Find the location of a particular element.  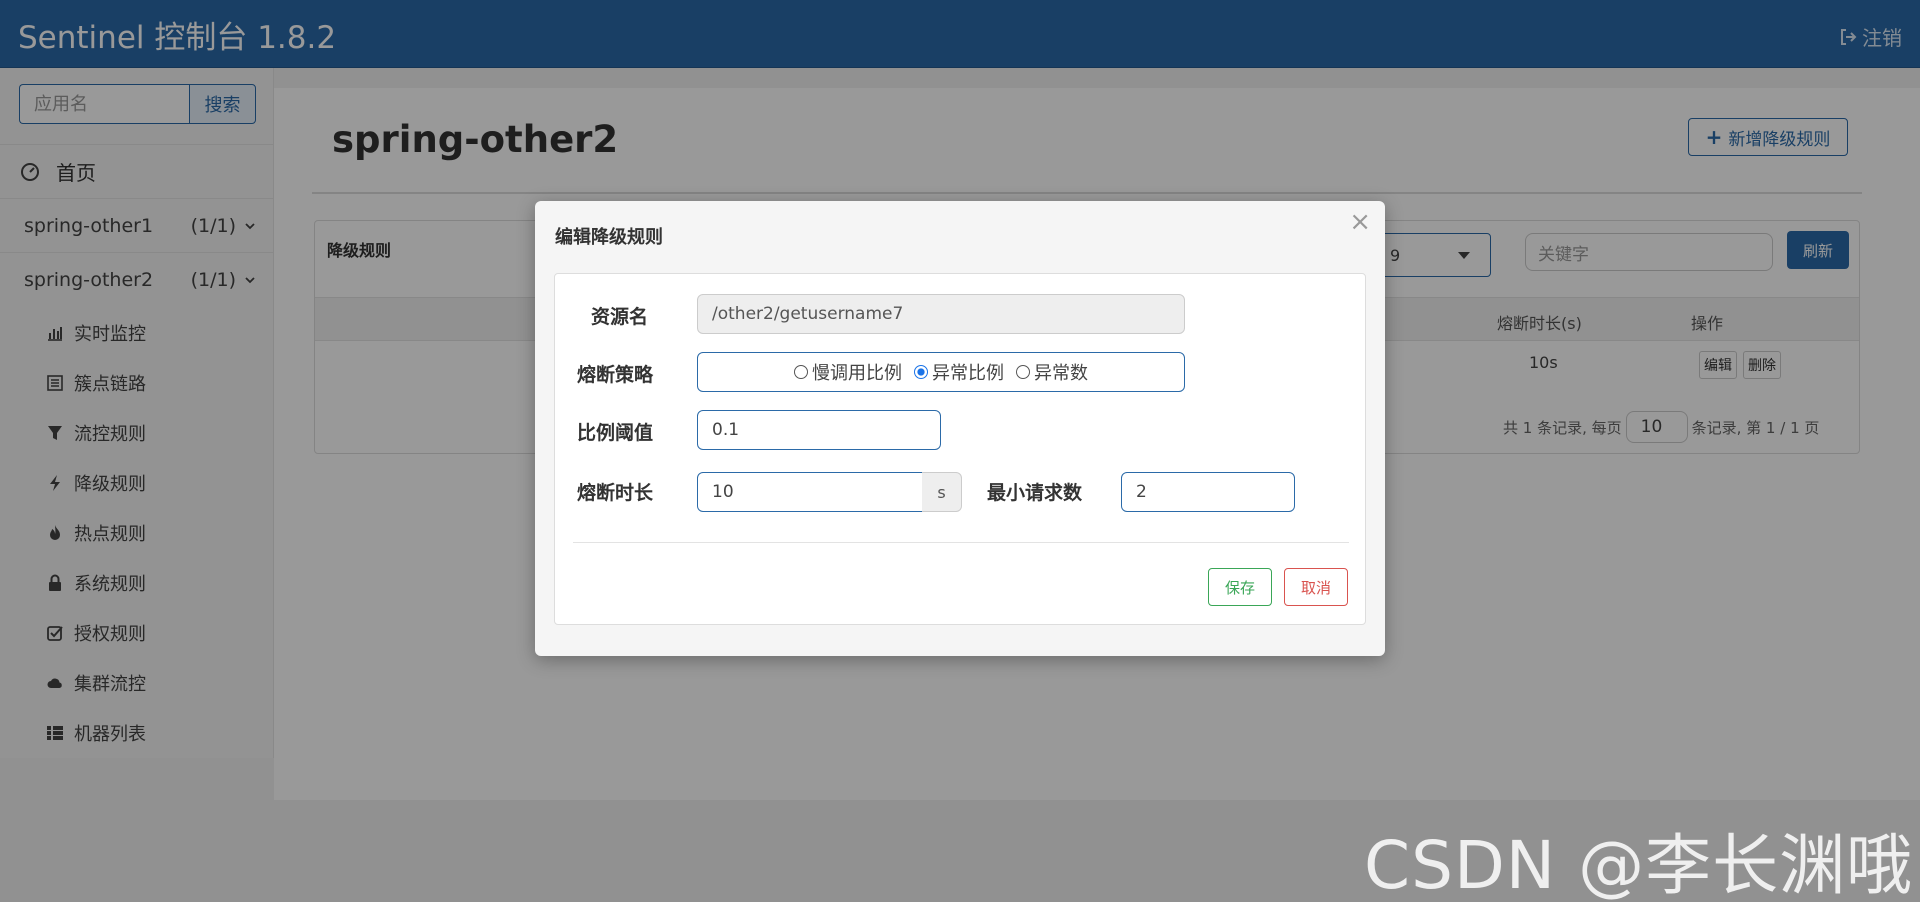

form-divider is located at coordinates (961, 542).